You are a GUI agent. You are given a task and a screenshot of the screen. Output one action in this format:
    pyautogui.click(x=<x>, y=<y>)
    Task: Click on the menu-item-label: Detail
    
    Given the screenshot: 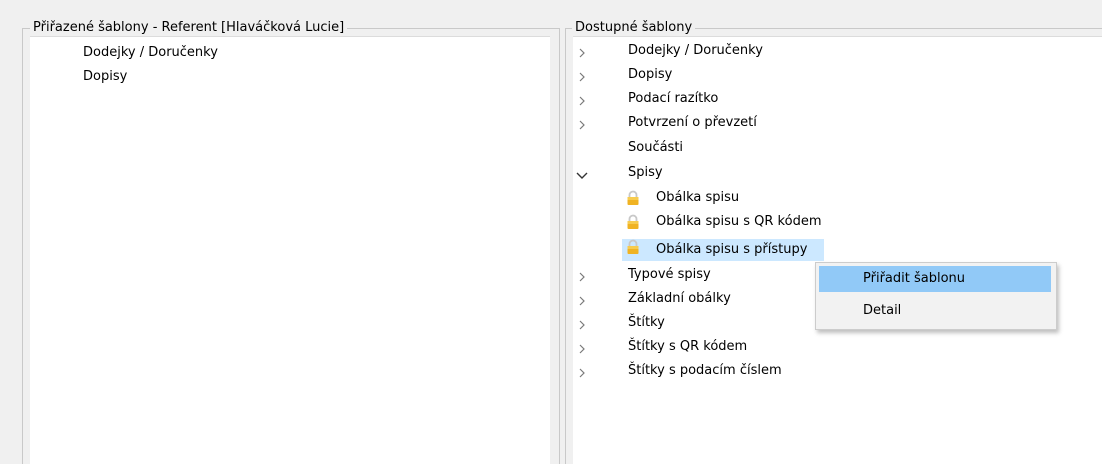 What is the action you would take?
    pyautogui.click(x=882, y=310)
    